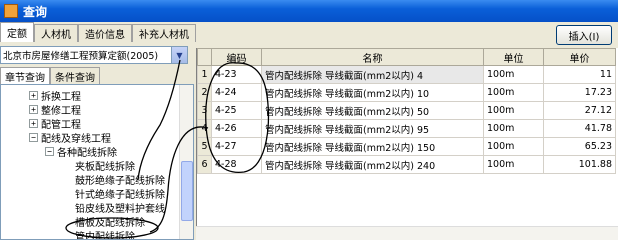 The height and width of the screenshot is (240, 618). What do you see at coordinates (236, 164) in the screenshot?
I see `cell-code: 4-28` at bounding box center [236, 164].